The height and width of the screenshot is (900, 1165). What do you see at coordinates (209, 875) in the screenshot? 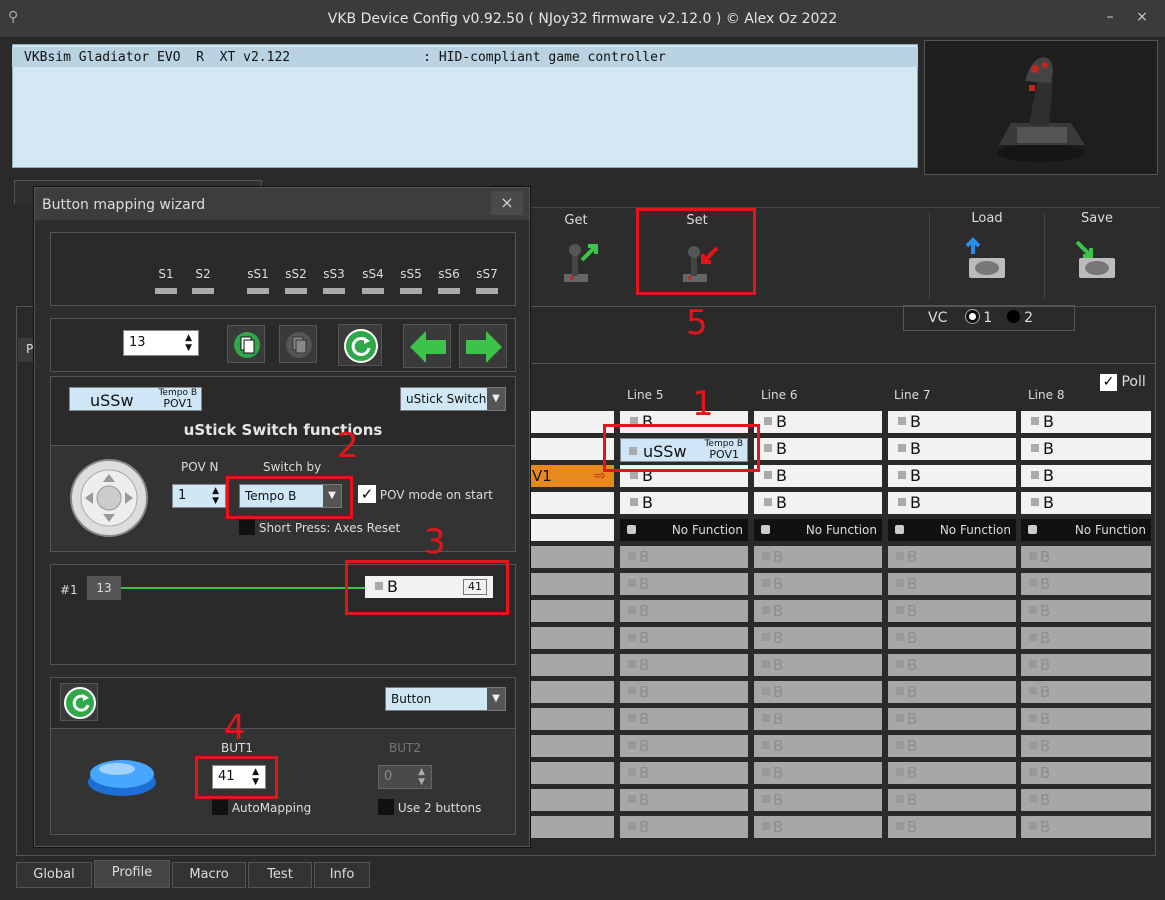
I see `tab-macro: Macro` at bounding box center [209, 875].